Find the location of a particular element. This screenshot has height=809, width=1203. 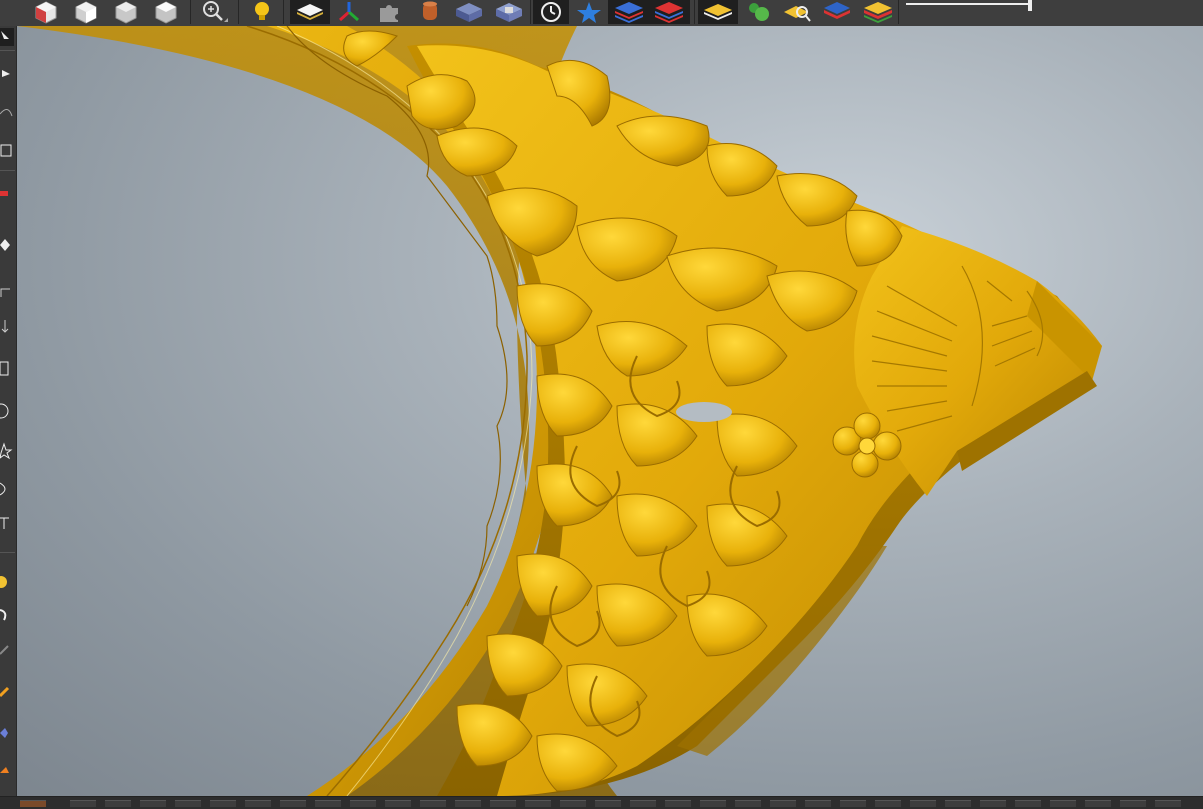

sculpt-tool-icon is located at coordinates (7, 581).